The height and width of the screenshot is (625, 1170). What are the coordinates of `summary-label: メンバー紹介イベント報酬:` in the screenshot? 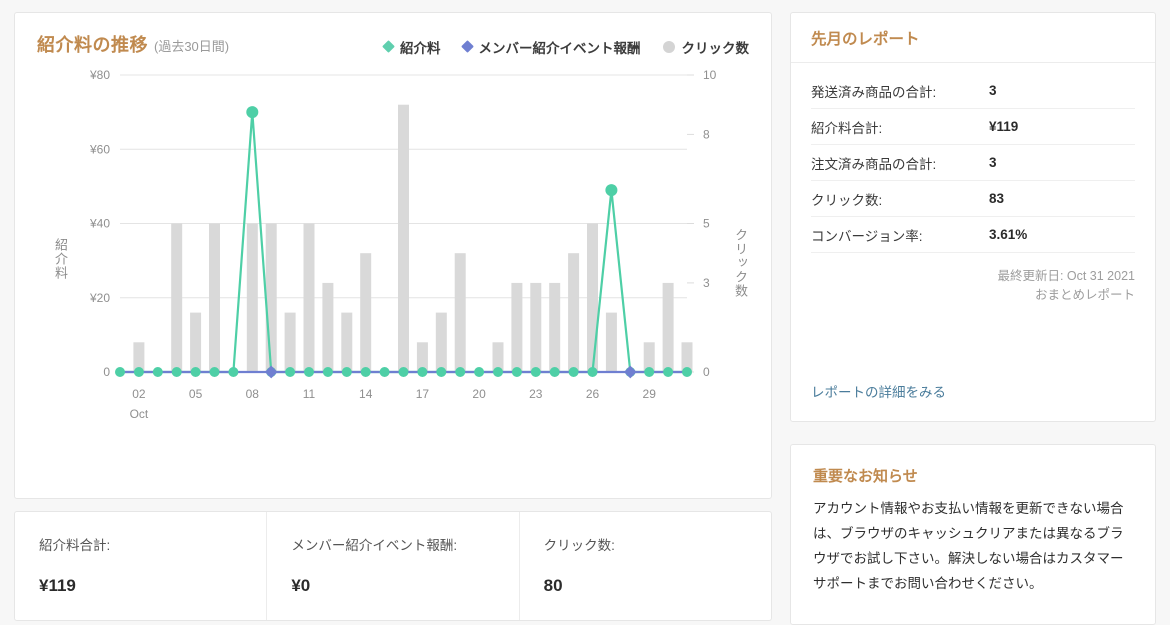 It's located at (374, 545).